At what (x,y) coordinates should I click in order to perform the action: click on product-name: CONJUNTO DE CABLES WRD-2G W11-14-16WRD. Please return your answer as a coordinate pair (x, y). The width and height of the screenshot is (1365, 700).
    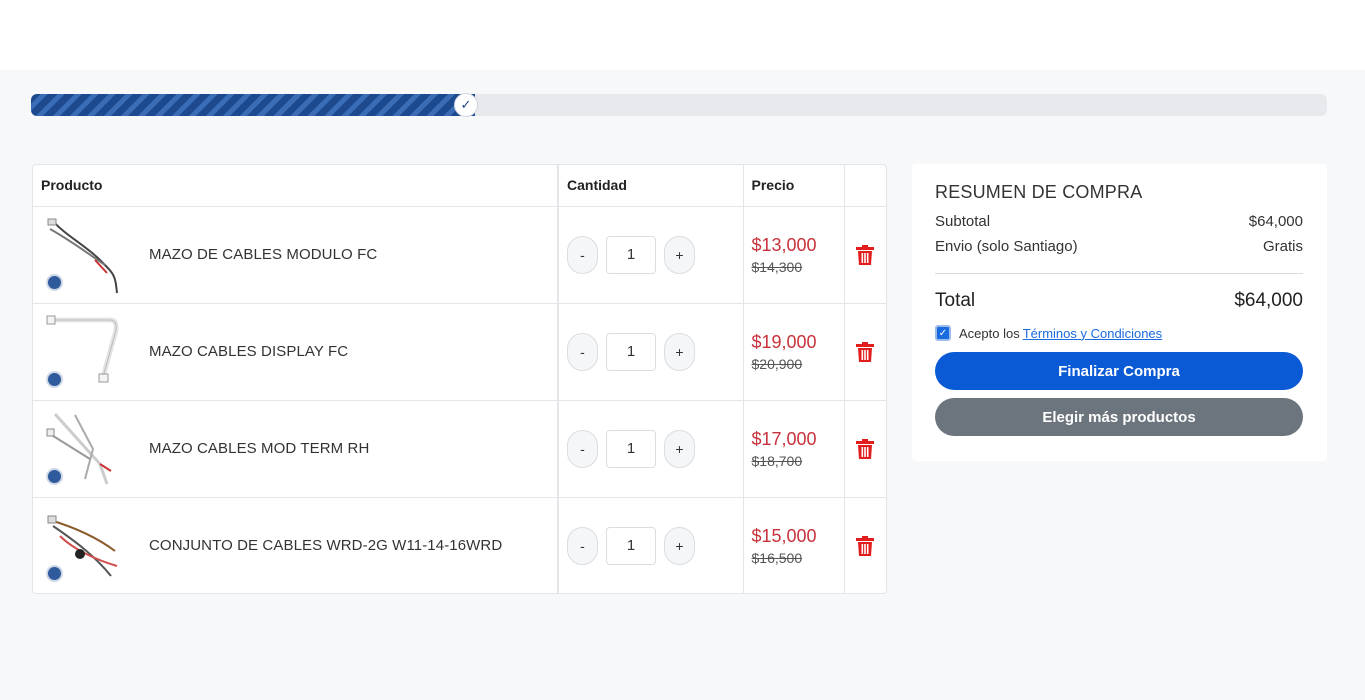
    Looking at the image, I should click on (325, 545).